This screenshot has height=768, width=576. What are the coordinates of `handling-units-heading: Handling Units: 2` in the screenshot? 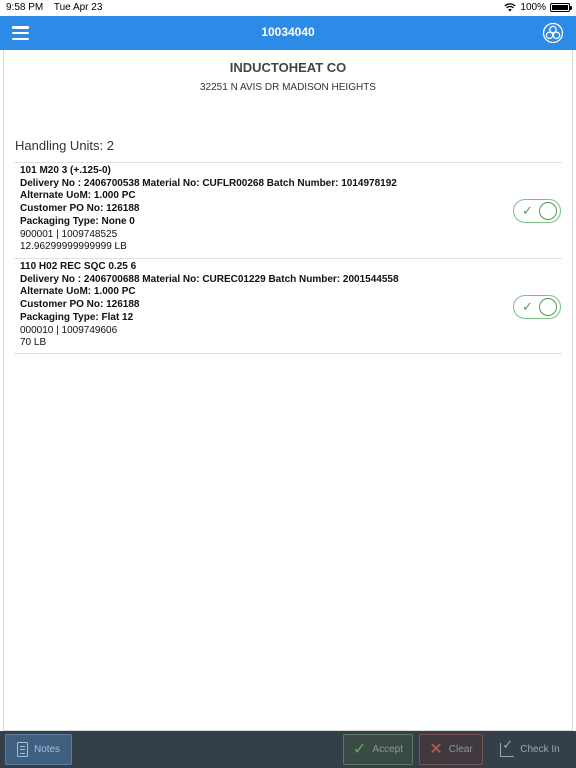 It's located at (64, 145).